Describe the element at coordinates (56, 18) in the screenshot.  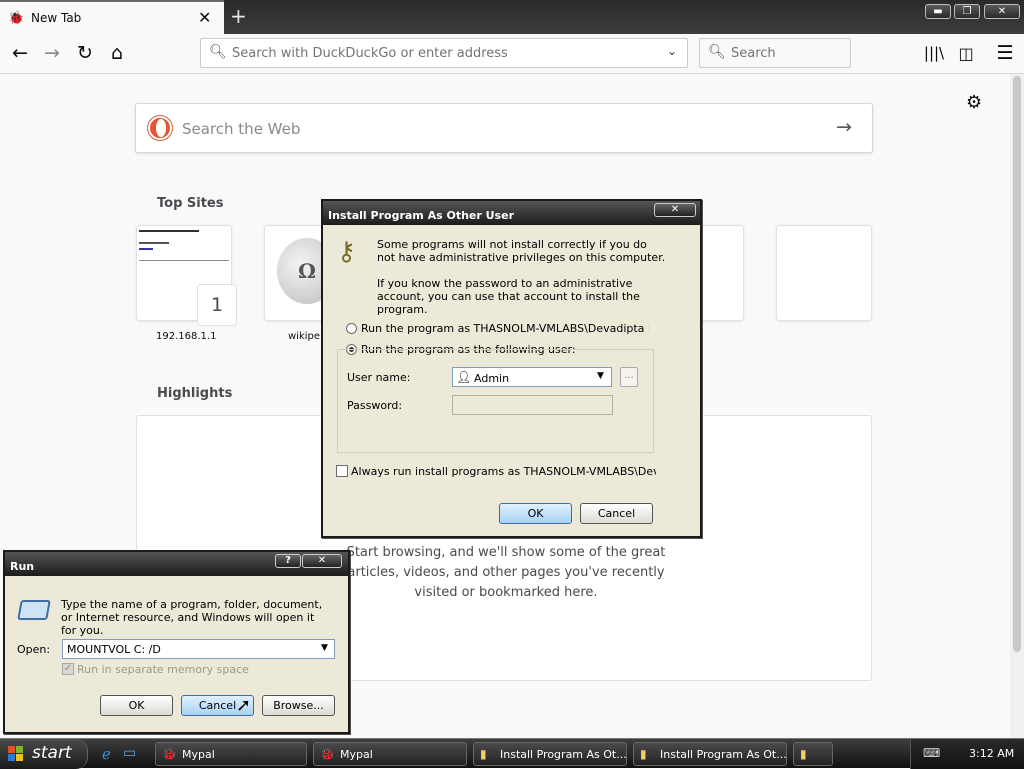
I see `tab-title: New Tab` at that location.